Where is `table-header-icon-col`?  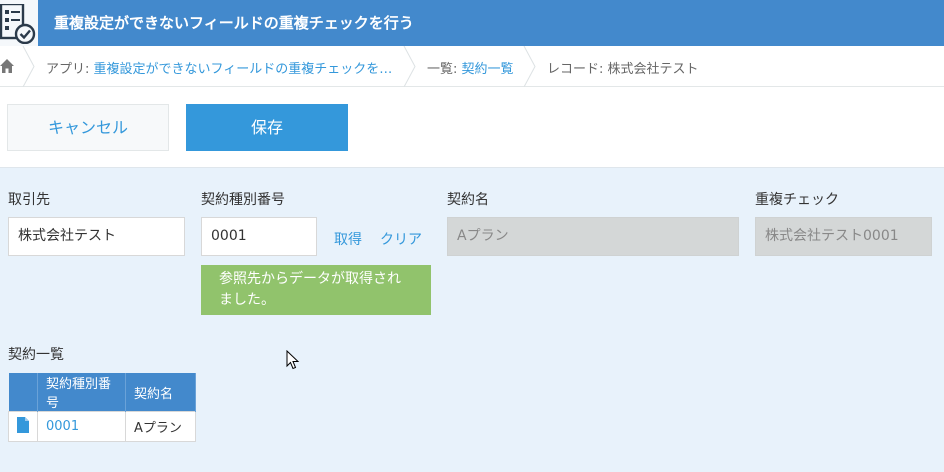
table-header-icon-col is located at coordinates (23, 392).